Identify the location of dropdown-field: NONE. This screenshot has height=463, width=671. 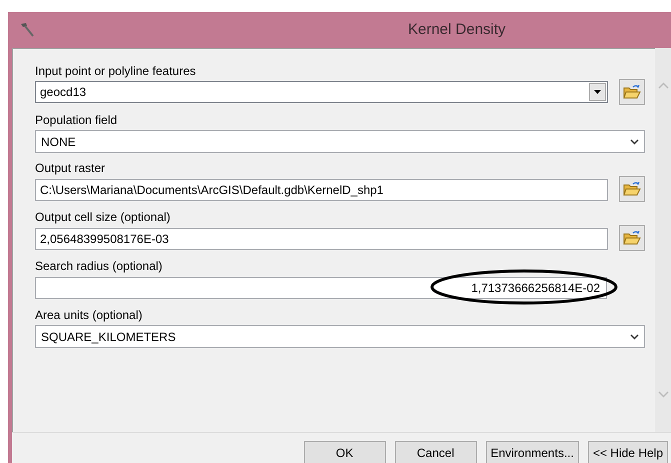
(340, 141).